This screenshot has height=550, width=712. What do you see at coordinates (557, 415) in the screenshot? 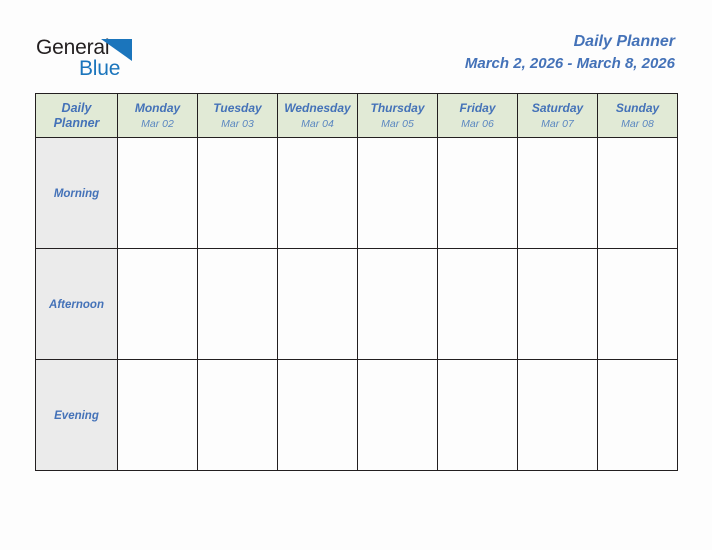
I see `slot-evening-saturday` at bounding box center [557, 415].